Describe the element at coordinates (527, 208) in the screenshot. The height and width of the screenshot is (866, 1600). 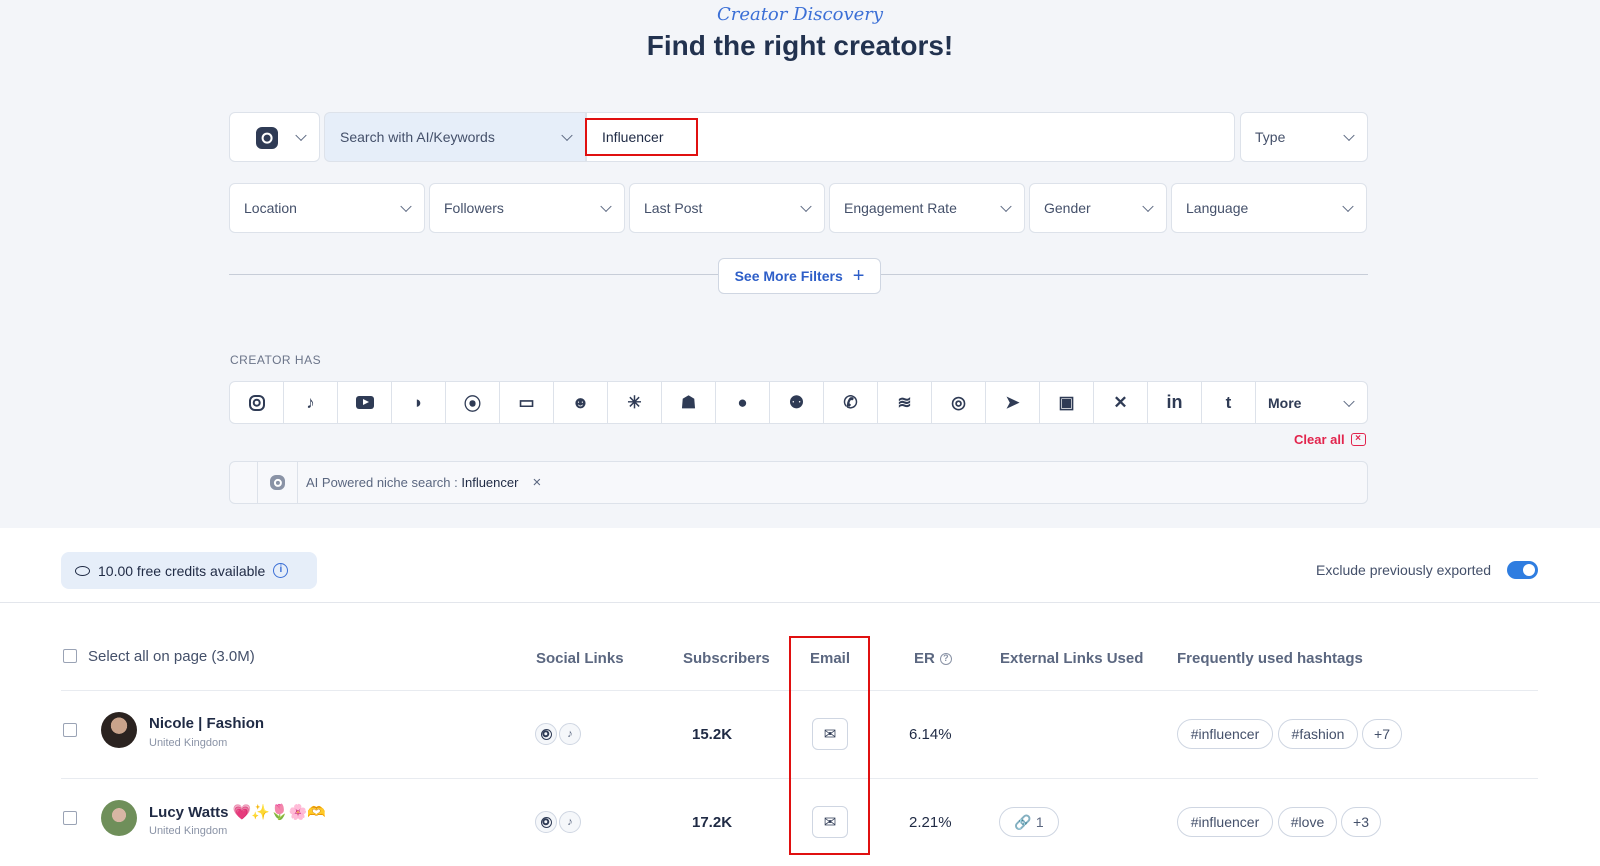
I see `filter-followers: Followers` at that location.